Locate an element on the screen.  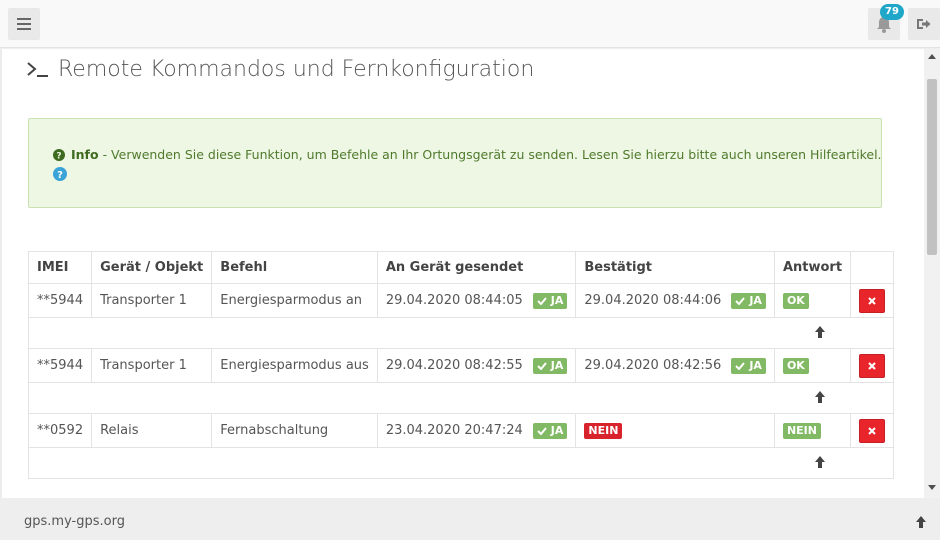
help-article-link: ? is located at coordinates (60, 175).